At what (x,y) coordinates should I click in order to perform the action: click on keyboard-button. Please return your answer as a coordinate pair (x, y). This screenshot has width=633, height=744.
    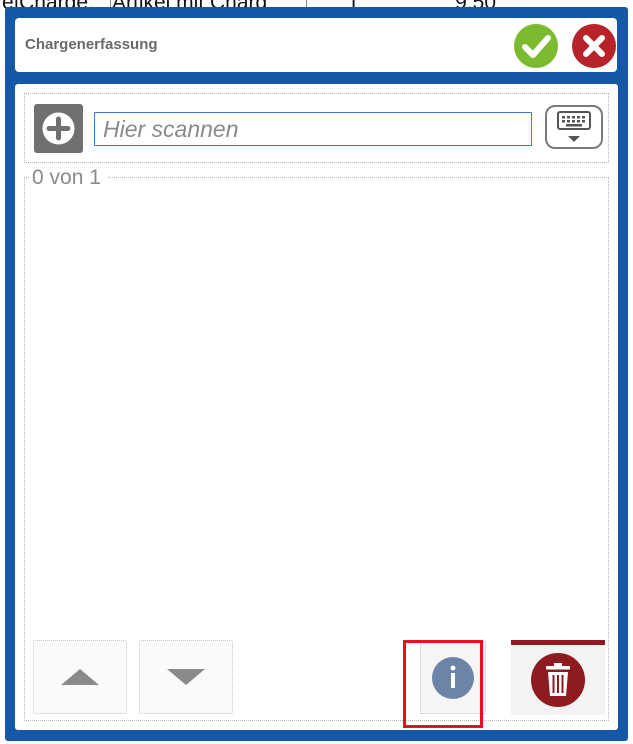
    Looking at the image, I should click on (574, 127).